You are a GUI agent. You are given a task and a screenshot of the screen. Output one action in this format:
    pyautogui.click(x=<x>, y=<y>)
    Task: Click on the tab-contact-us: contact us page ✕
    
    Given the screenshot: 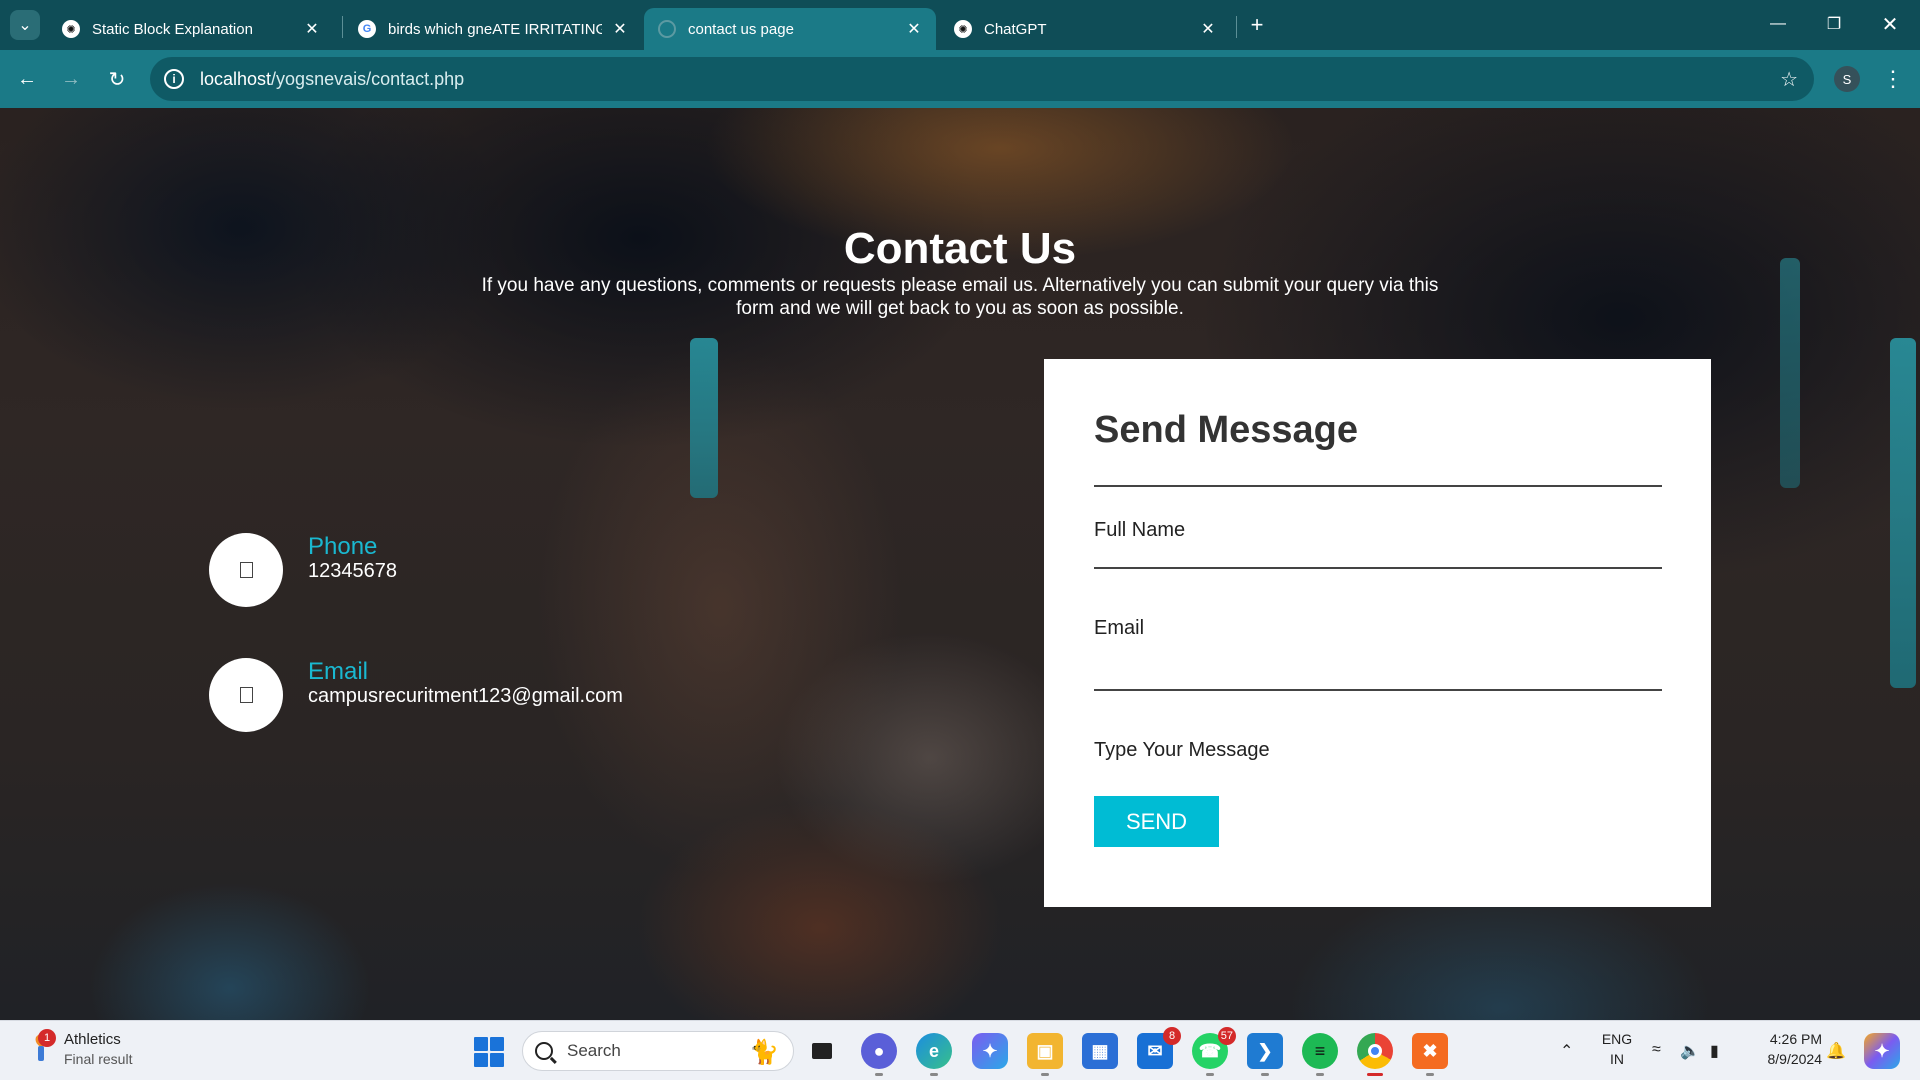 What is the action you would take?
    pyautogui.click(x=790, y=29)
    